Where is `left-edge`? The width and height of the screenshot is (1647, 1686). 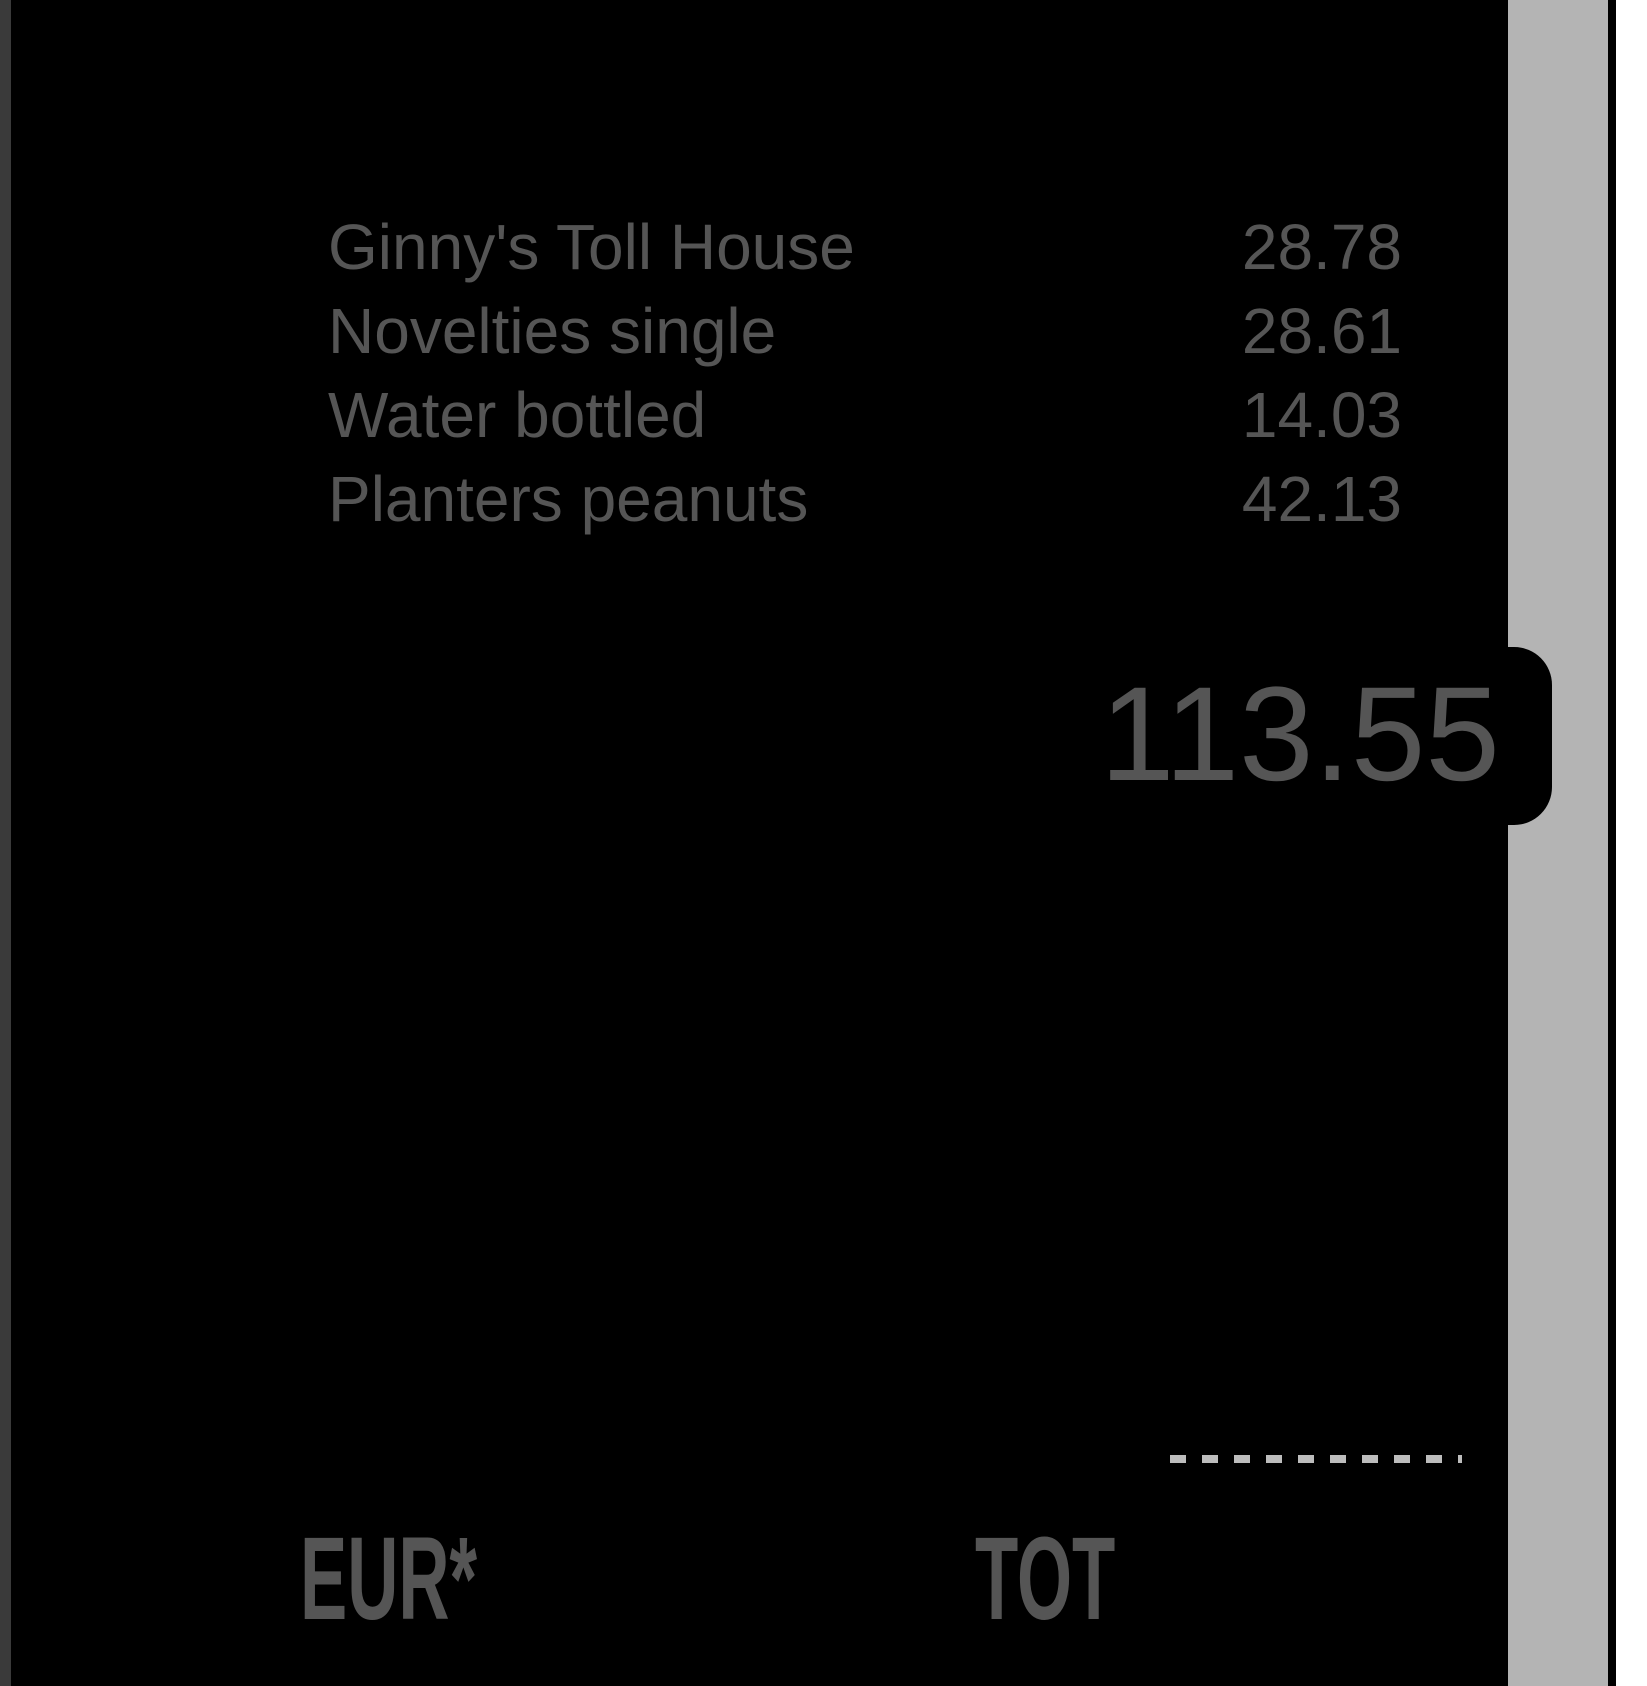
left-edge is located at coordinates (5, 843).